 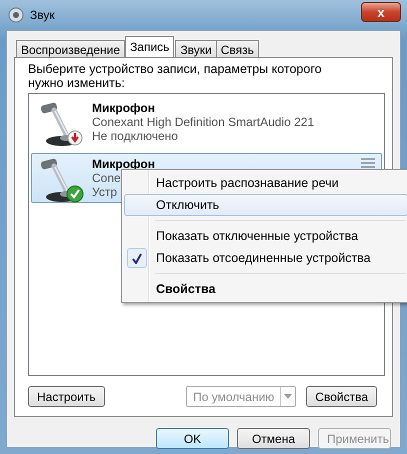 What do you see at coordinates (273, 438) in the screenshot?
I see `dialog-button: Отмена` at bounding box center [273, 438].